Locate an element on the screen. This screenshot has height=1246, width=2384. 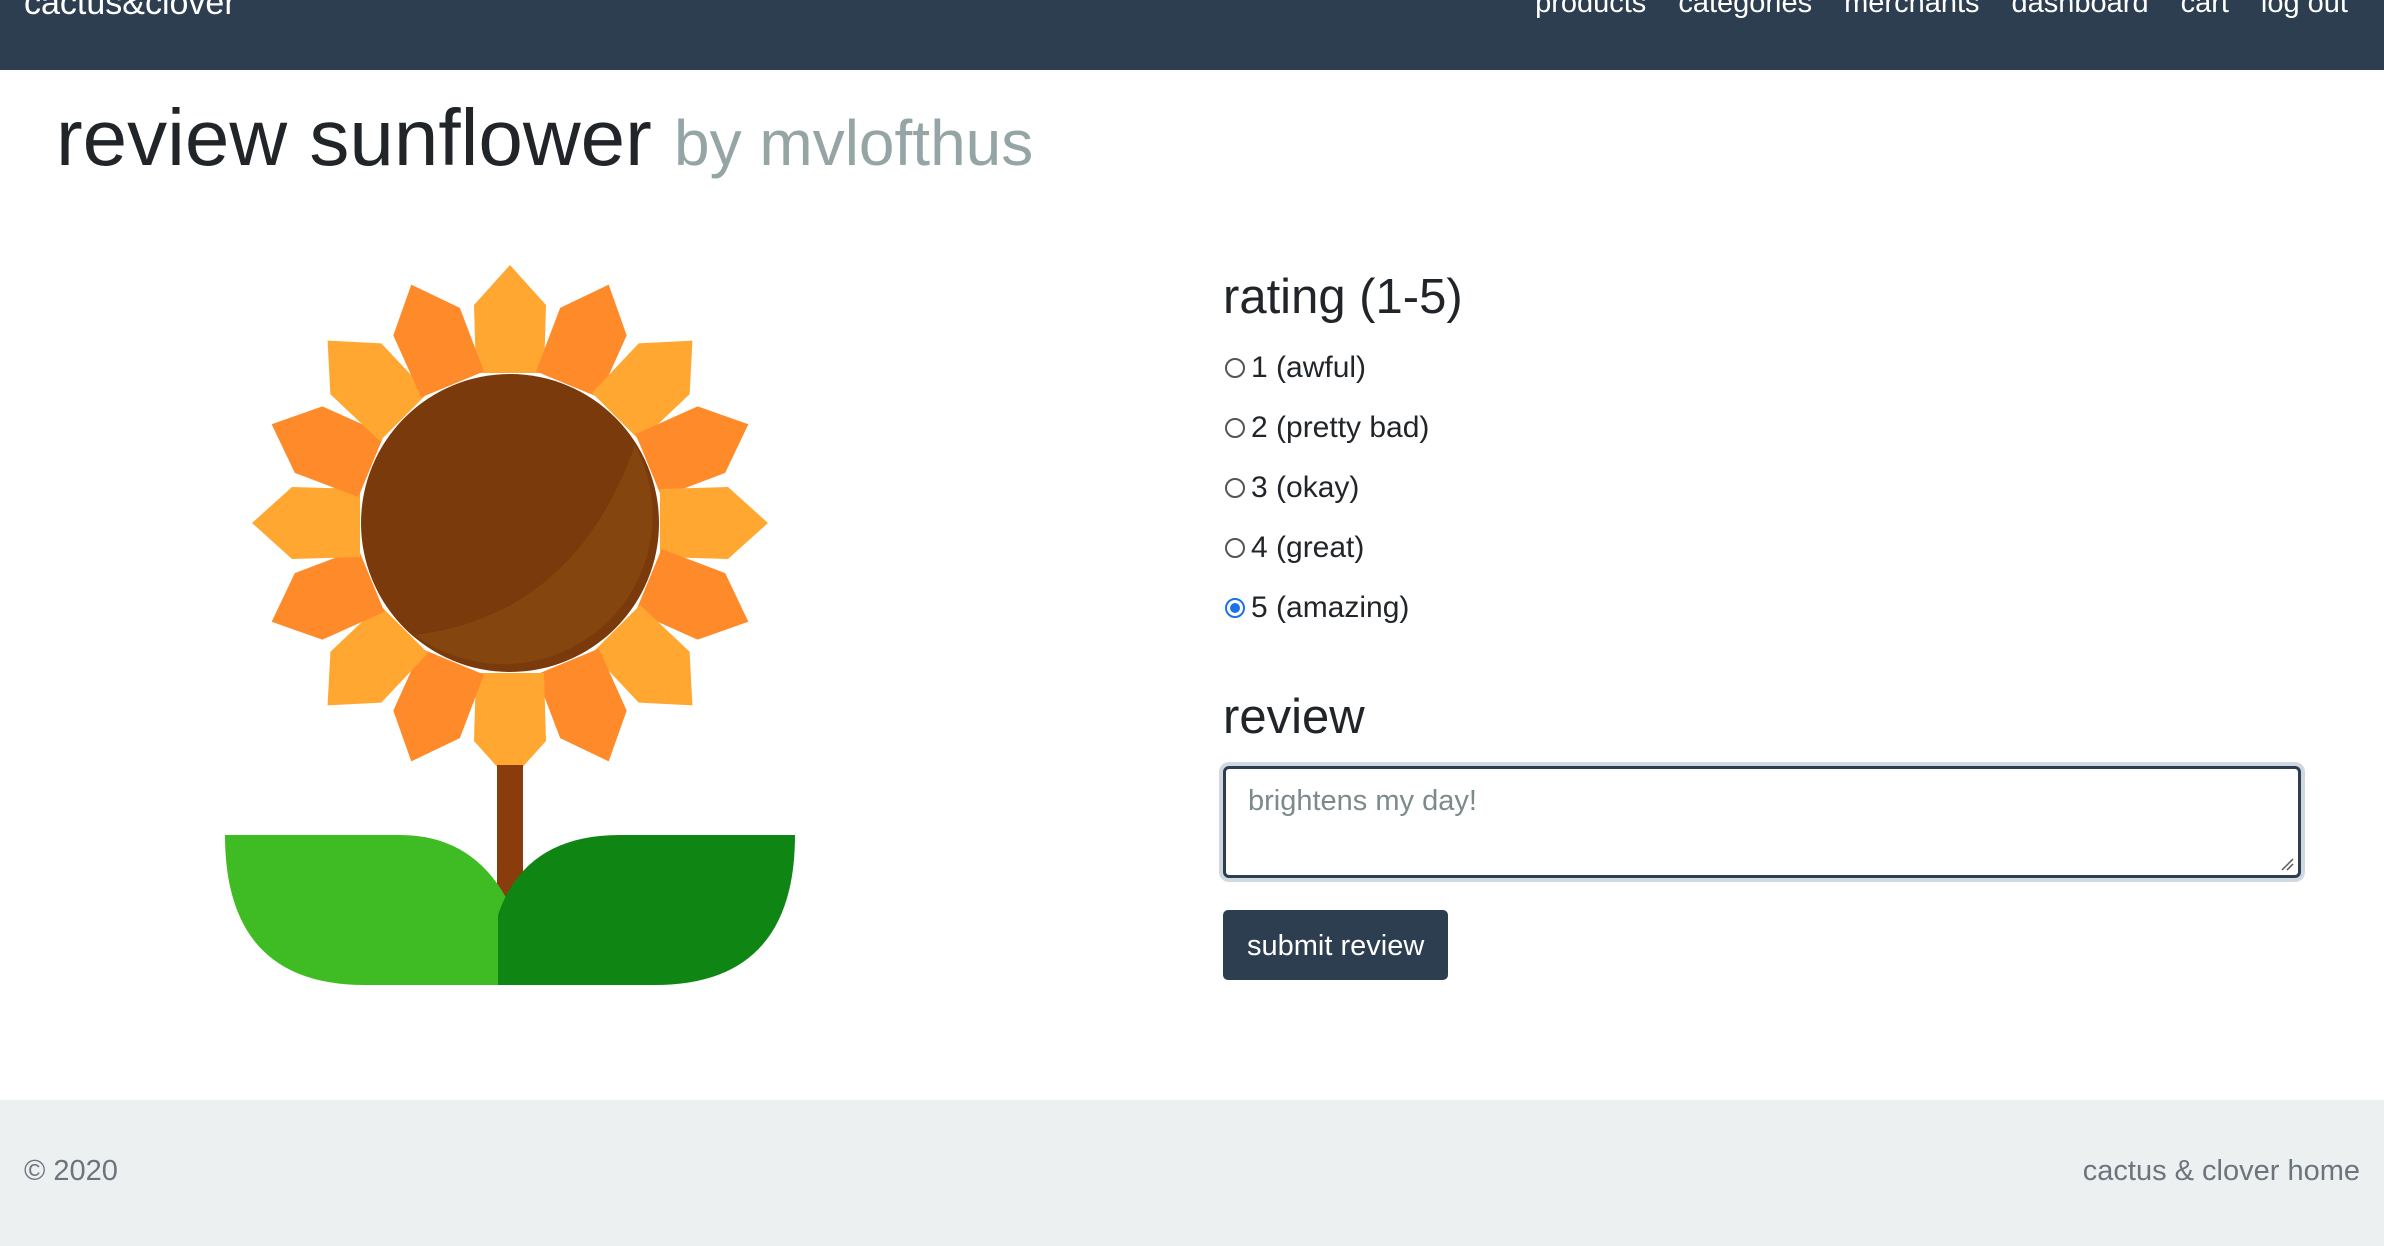
rating-label-5: 5 (amazing) is located at coordinates (1330, 607).